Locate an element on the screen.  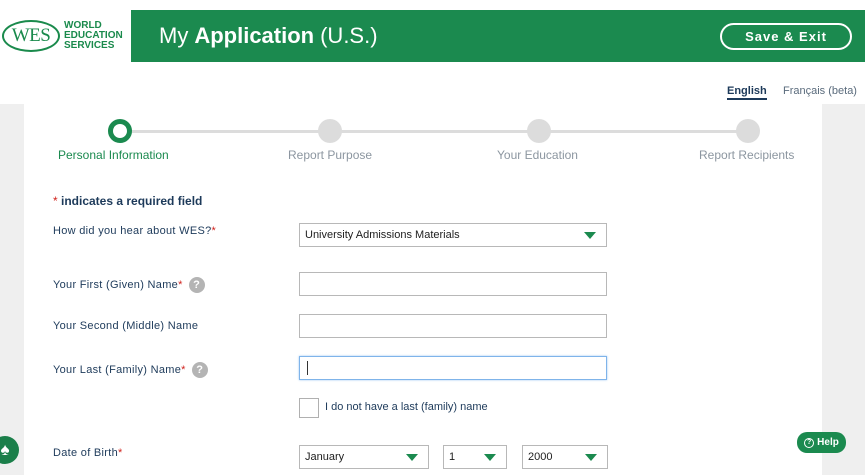
save-exit-button: Save & Exit is located at coordinates (786, 36).